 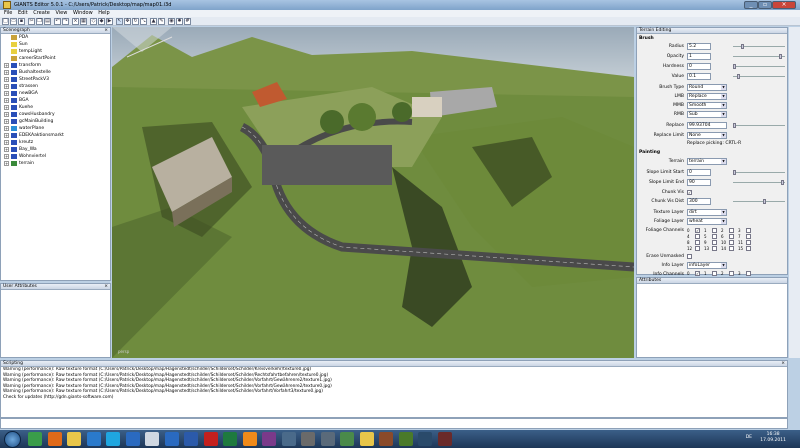 What do you see at coordinates (65, 21) in the screenshot?
I see `redo-icon: ↷` at bounding box center [65, 21].